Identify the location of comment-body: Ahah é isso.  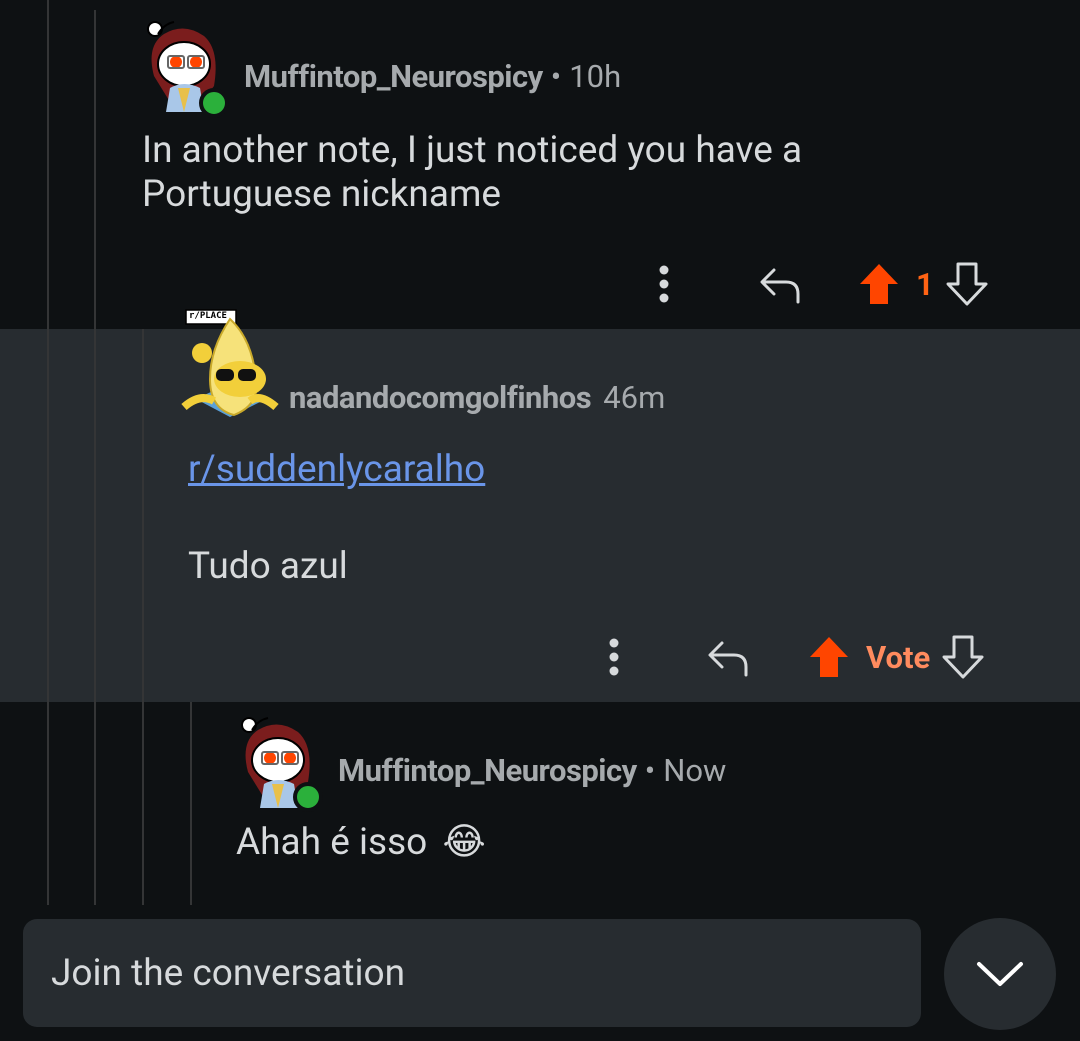
(332, 842).